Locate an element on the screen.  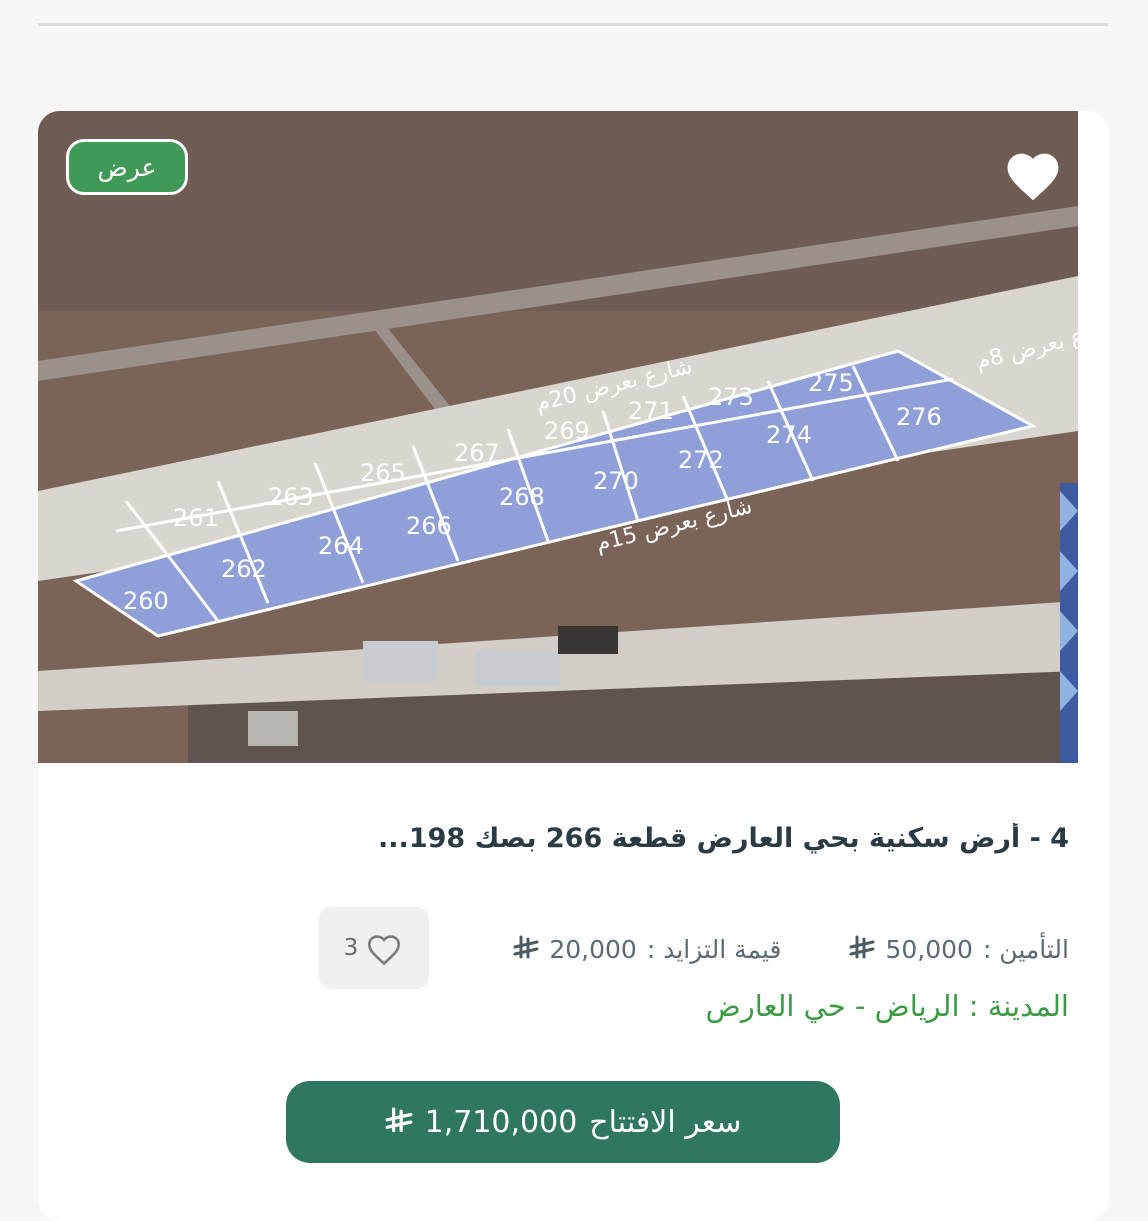
plot-number: 263 is located at coordinates (291, 497).